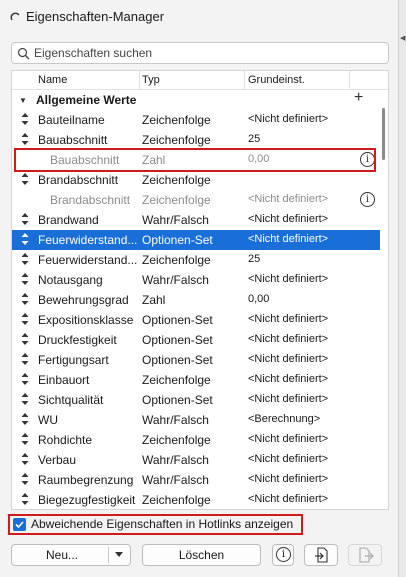  What do you see at coordinates (358, 98) in the screenshot?
I see `add-property-icon: +` at bounding box center [358, 98].